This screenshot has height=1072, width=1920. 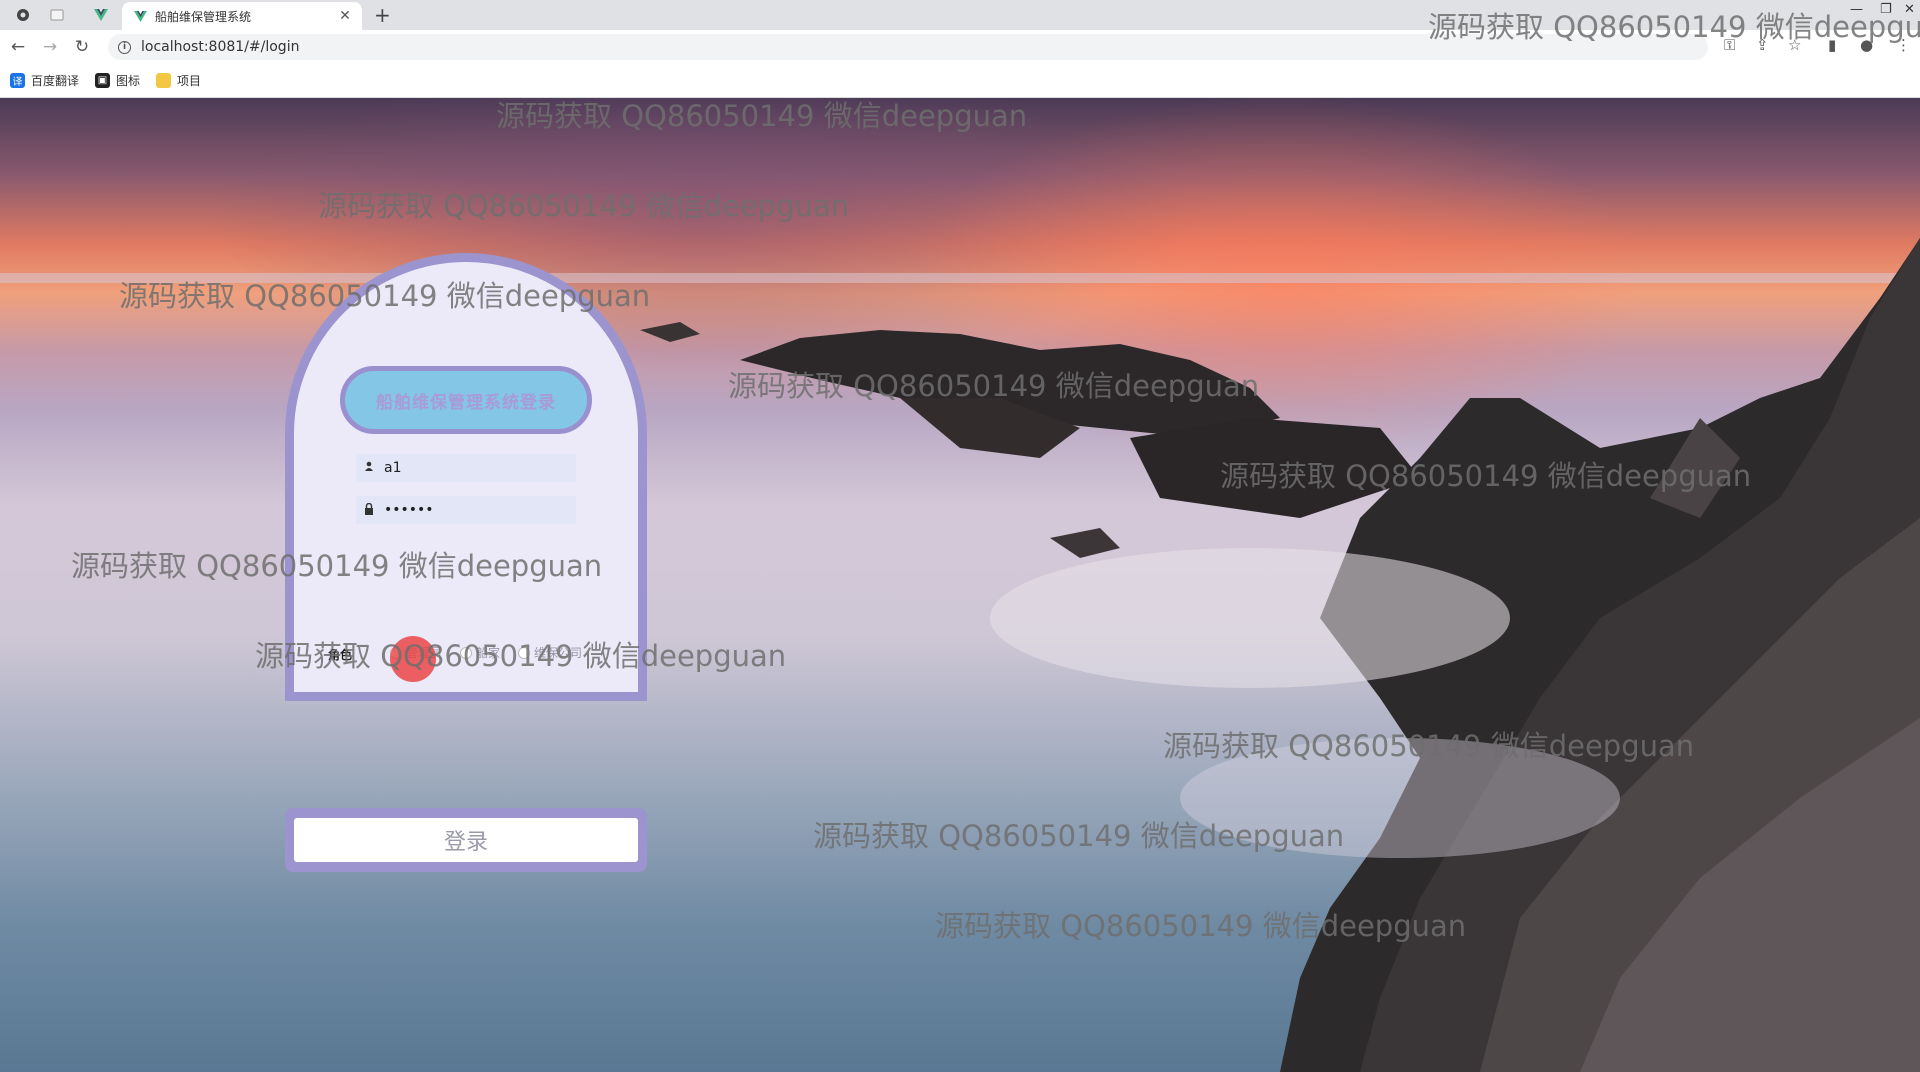 I want to click on blank-tab-icon, so click(x=57, y=15).